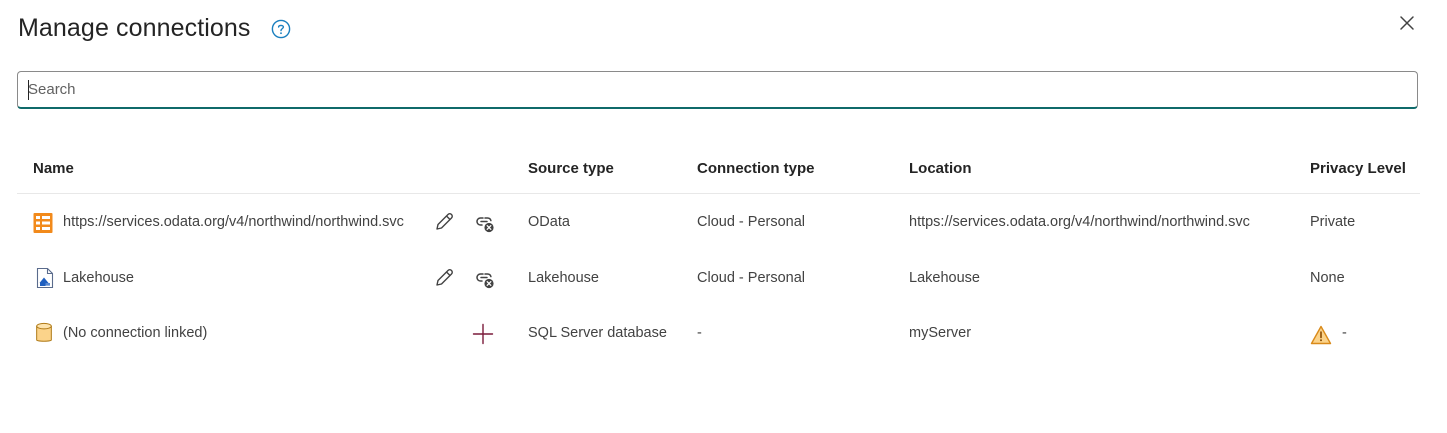  What do you see at coordinates (718, 193) in the screenshot?
I see `header-divider` at bounding box center [718, 193].